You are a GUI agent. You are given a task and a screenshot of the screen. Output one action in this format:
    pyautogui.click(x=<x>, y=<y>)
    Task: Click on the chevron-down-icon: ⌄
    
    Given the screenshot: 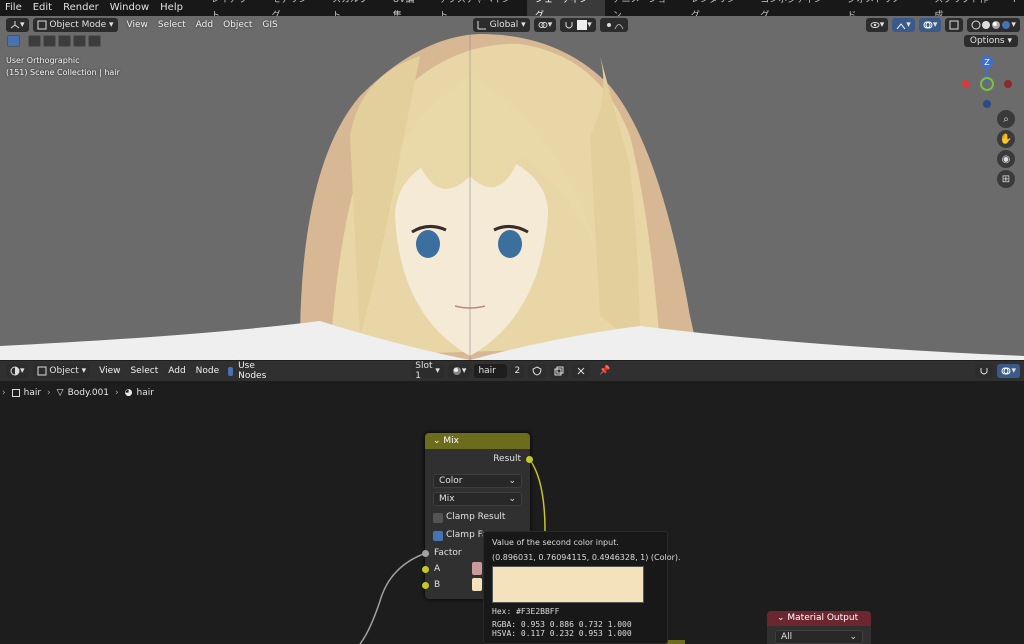 What is the action you would take?
    pyautogui.click(x=512, y=481)
    